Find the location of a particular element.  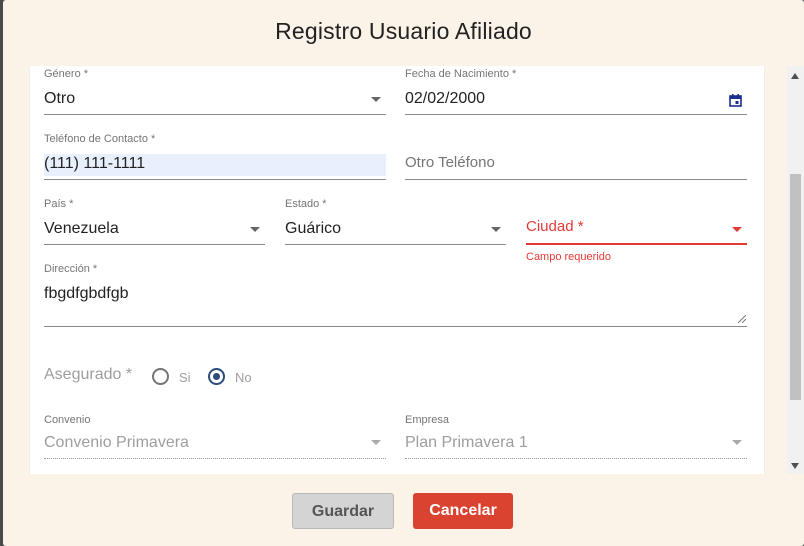

telefono-underline is located at coordinates (215, 179).